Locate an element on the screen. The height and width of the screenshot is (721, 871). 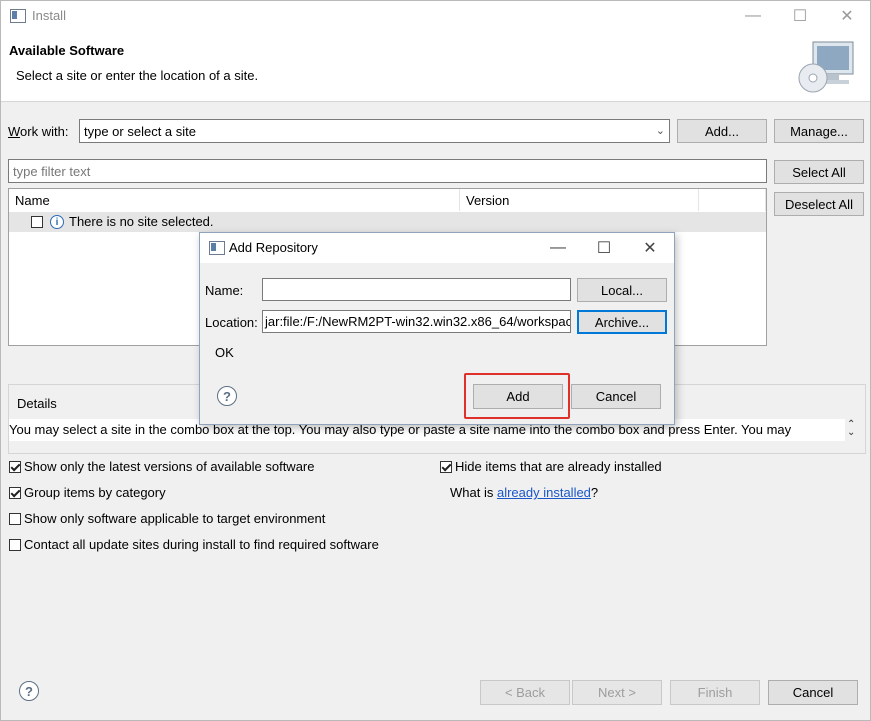
close-icon: ✕ is located at coordinates (847, 16).